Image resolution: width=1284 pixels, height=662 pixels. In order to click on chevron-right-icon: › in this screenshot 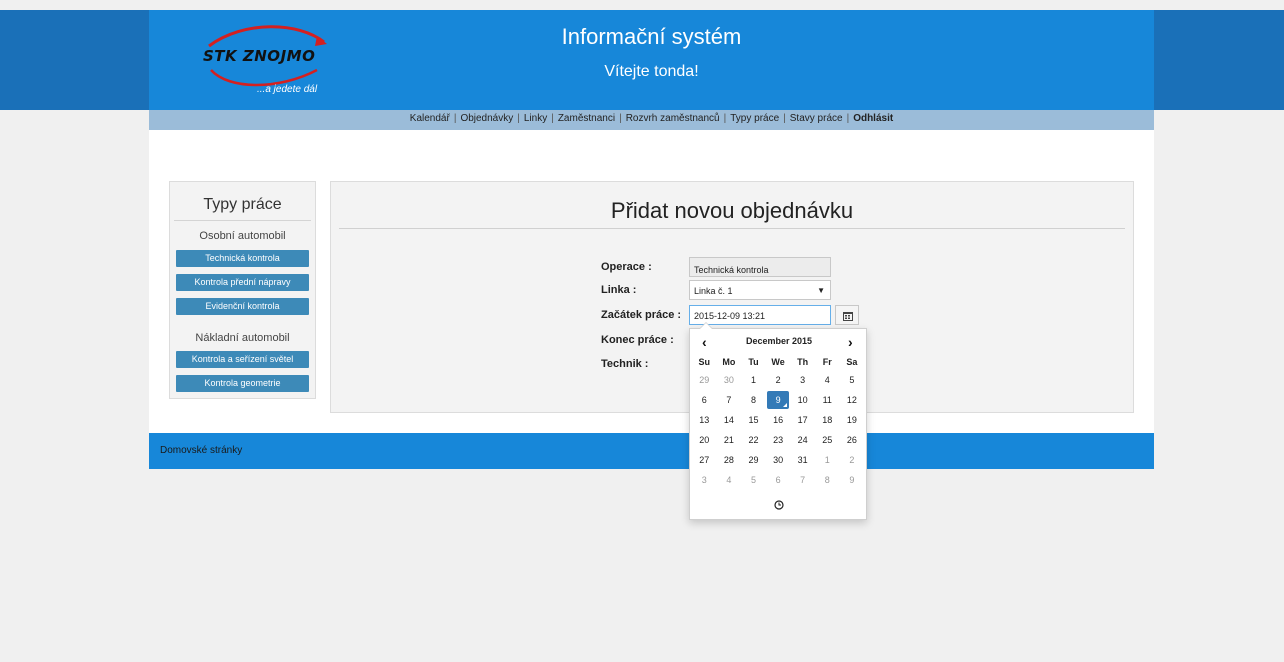, I will do `click(850, 342)`.